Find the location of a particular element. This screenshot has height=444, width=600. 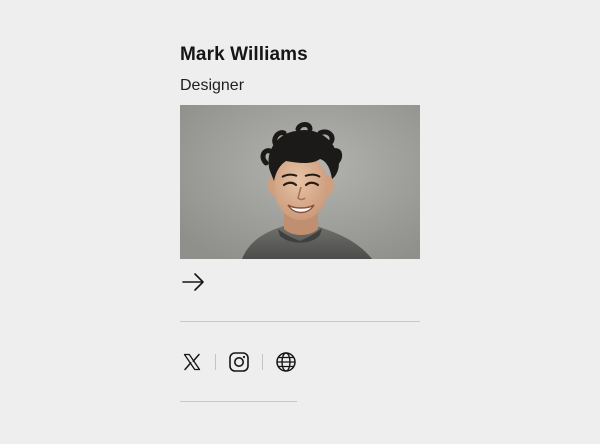

social-links is located at coordinates (239, 362).